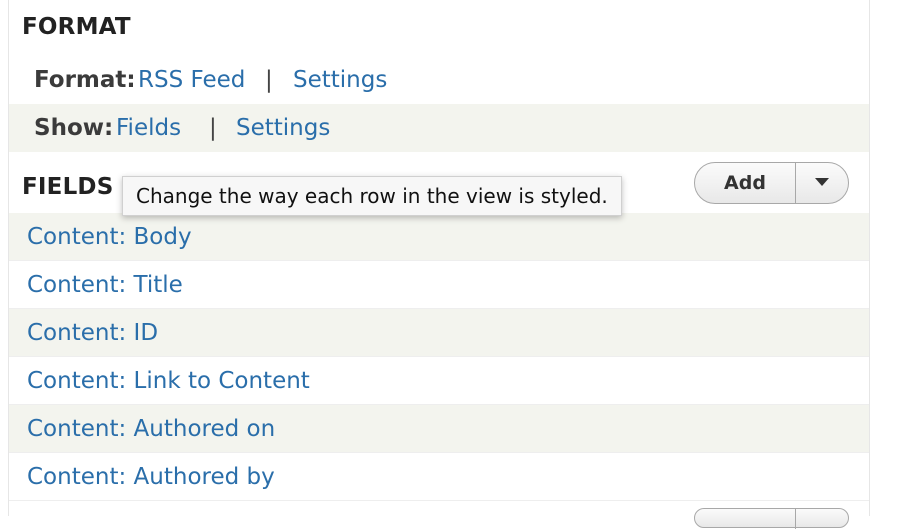 This screenshot has height=529, width=900. I want to click on fields-section-title: FIELDS, so click(68, 187).